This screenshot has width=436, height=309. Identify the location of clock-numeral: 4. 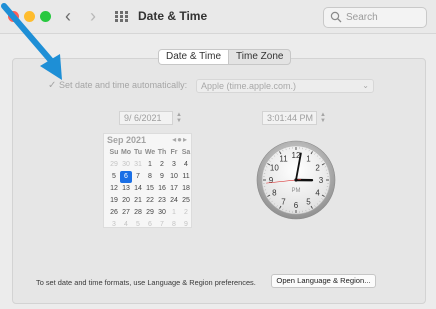
(317, 193).